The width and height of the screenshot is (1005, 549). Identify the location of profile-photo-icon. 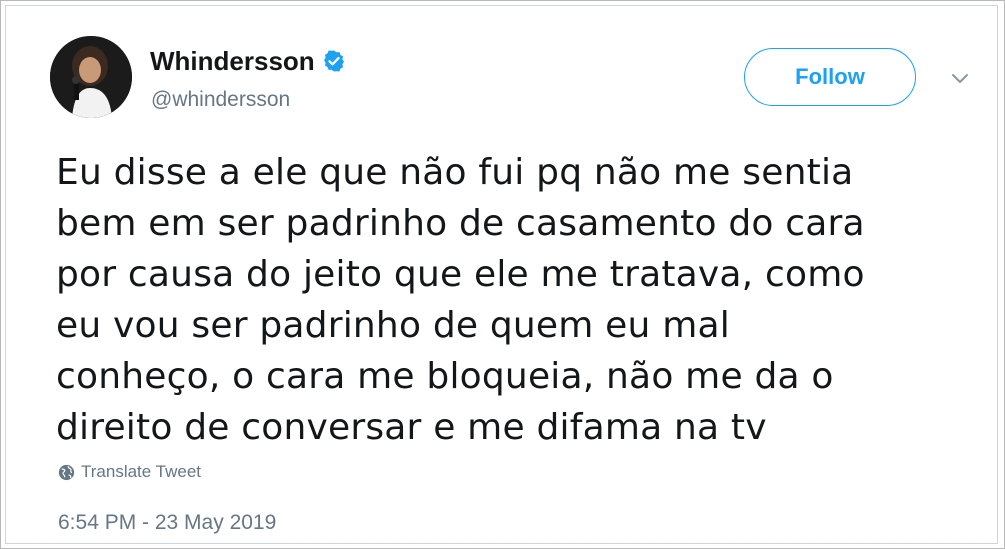
(91, 77).